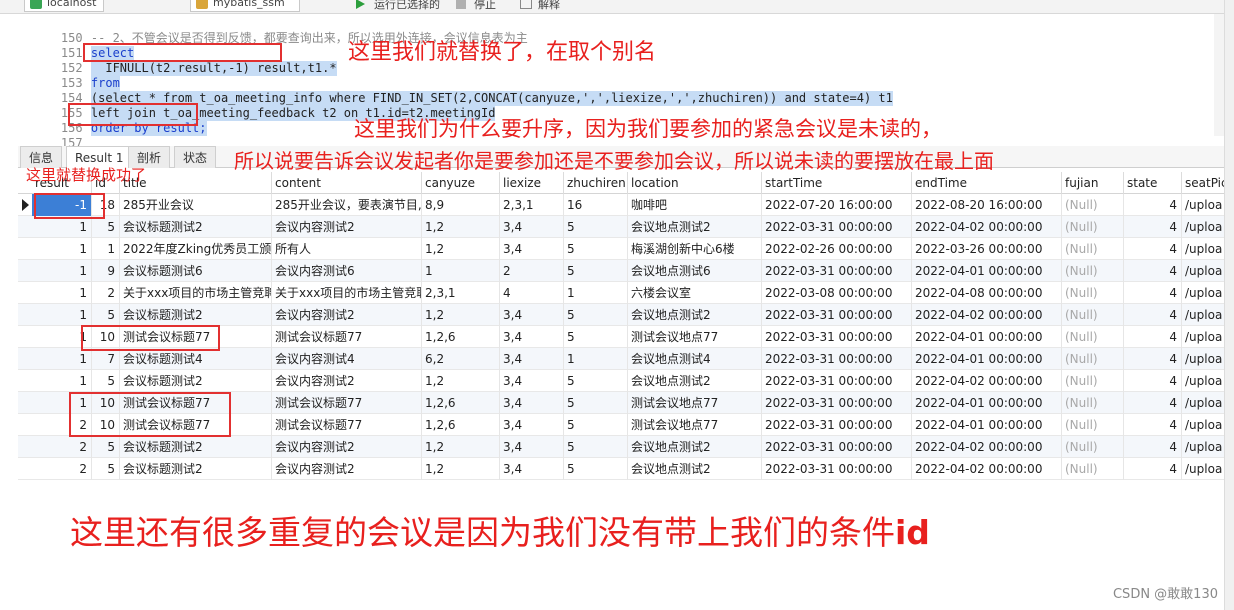 The height and width of the screenshot is (610, 1234). I want to click on stop-button: 停止, so click(476, 6).